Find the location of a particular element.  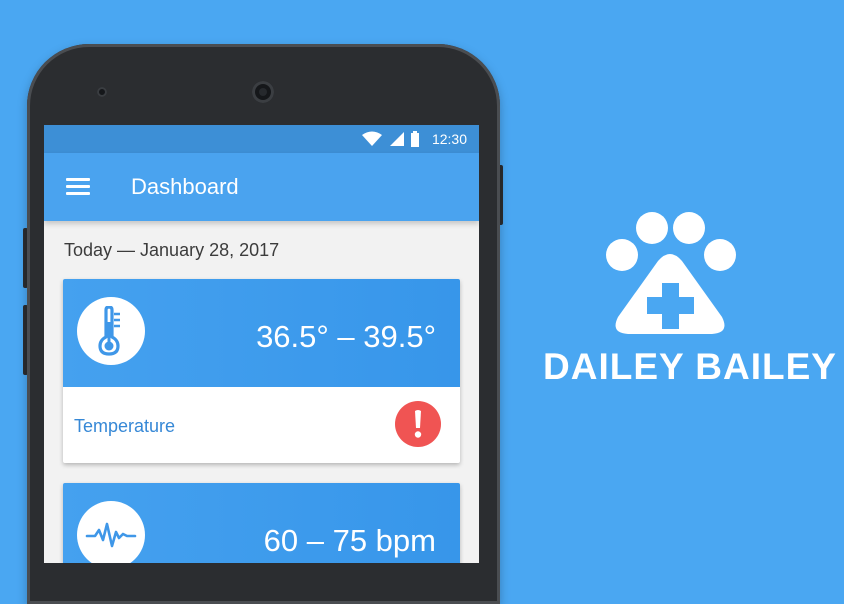

card-header: 36.5° – 39.5° is located at coordinates (261, 333).